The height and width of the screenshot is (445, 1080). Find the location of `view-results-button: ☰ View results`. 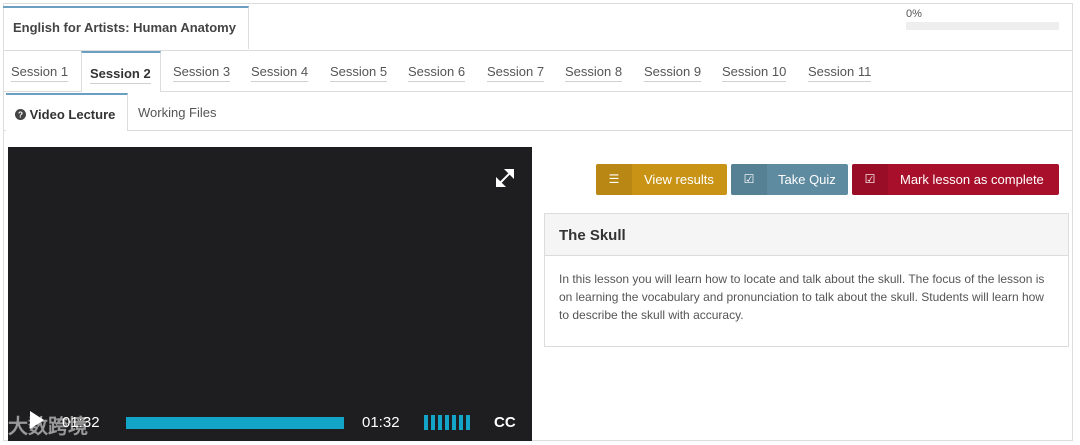

view-results-button: ☰ View results is located at coordinates (661, 179).